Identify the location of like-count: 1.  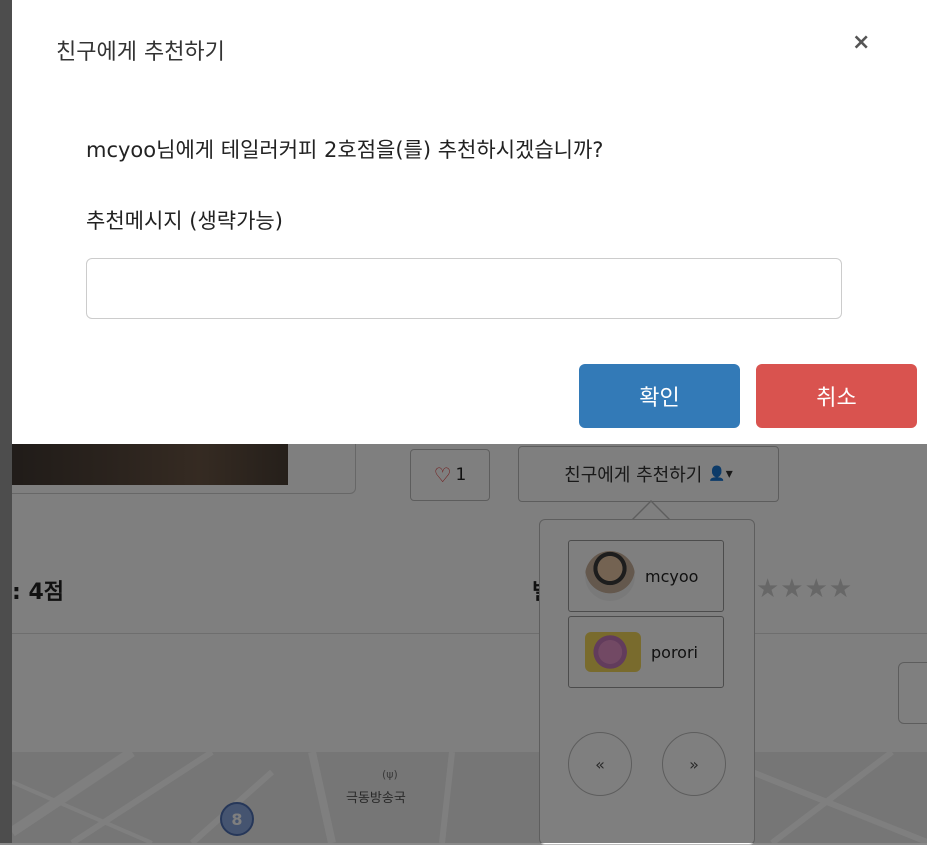
(461, 475).